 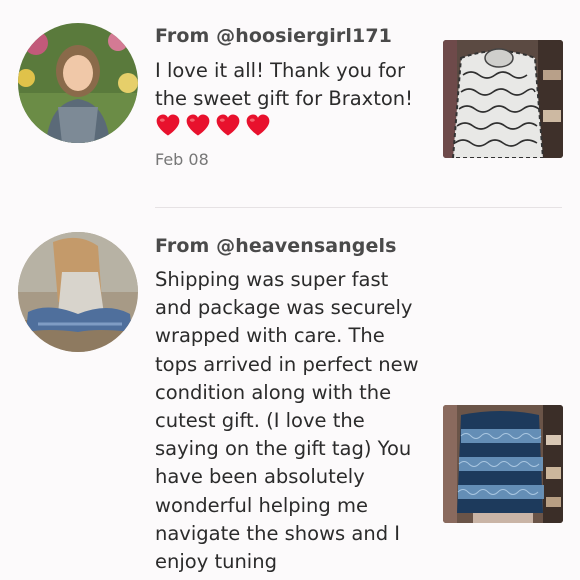 What do you see at coordinates (182, 159) in the screenshot?
I see `review-date: Feb 08` at bounding box center [182, 159].